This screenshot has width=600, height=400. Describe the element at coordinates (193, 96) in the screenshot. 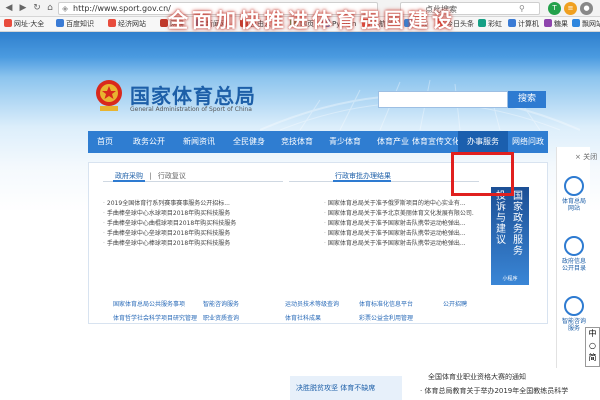

I see `site-title: 国家体育总局` at that location.